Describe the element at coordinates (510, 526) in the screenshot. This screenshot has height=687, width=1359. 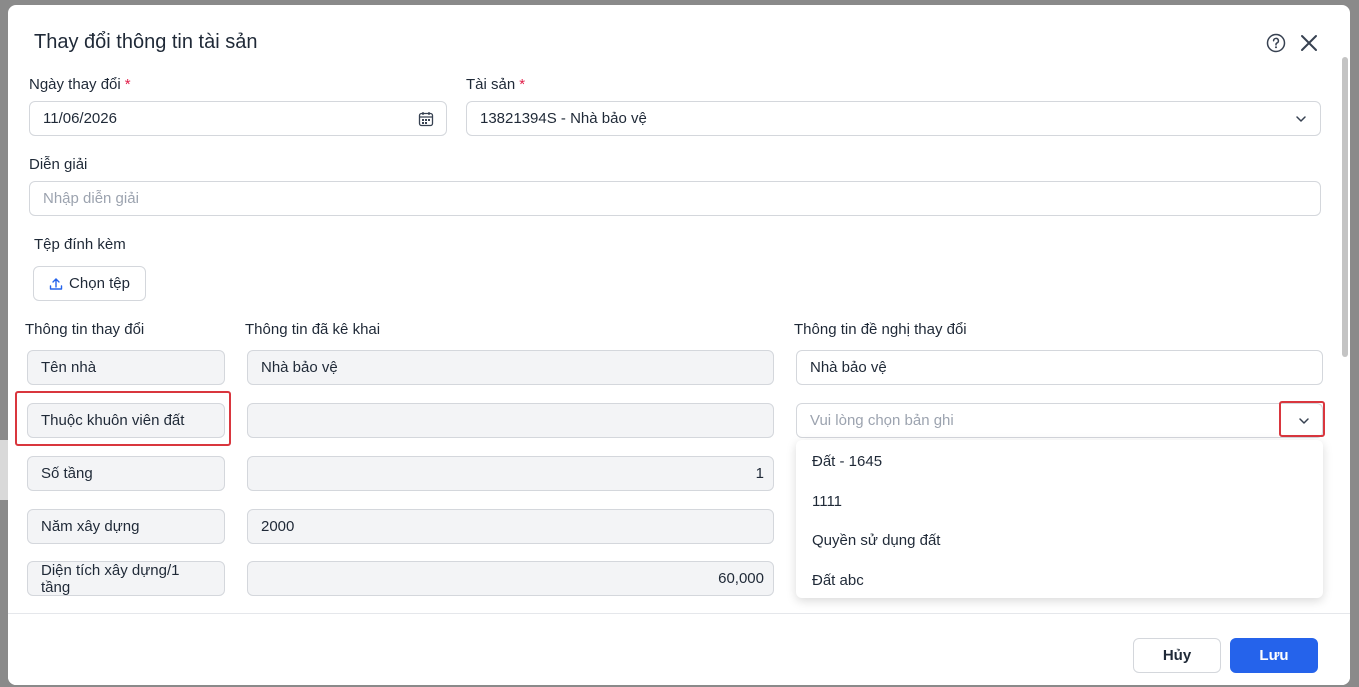
I see `declared-build-year: 2000` at that location.